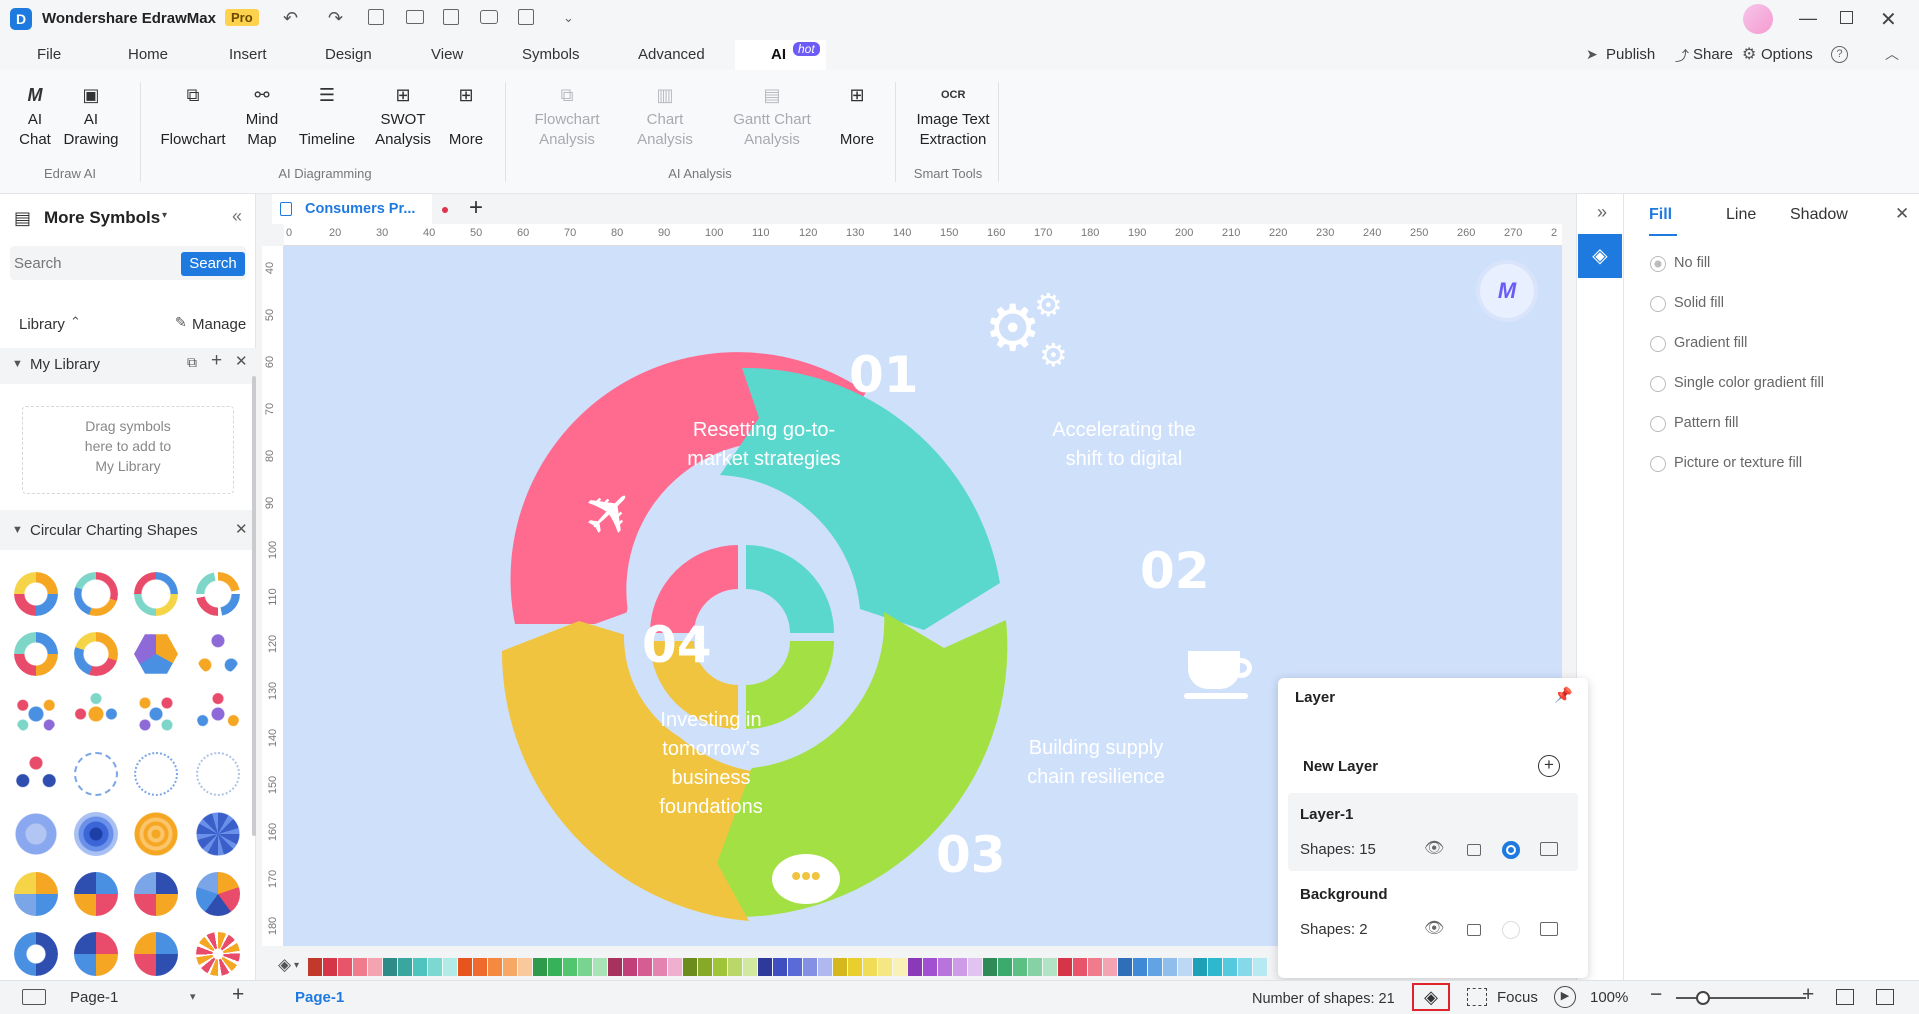 The height and width of the screenshot is (1014, 1919). Describe the element at coordinates (1433, 832) in the screenshot. I see `layer-row-active` at that location.